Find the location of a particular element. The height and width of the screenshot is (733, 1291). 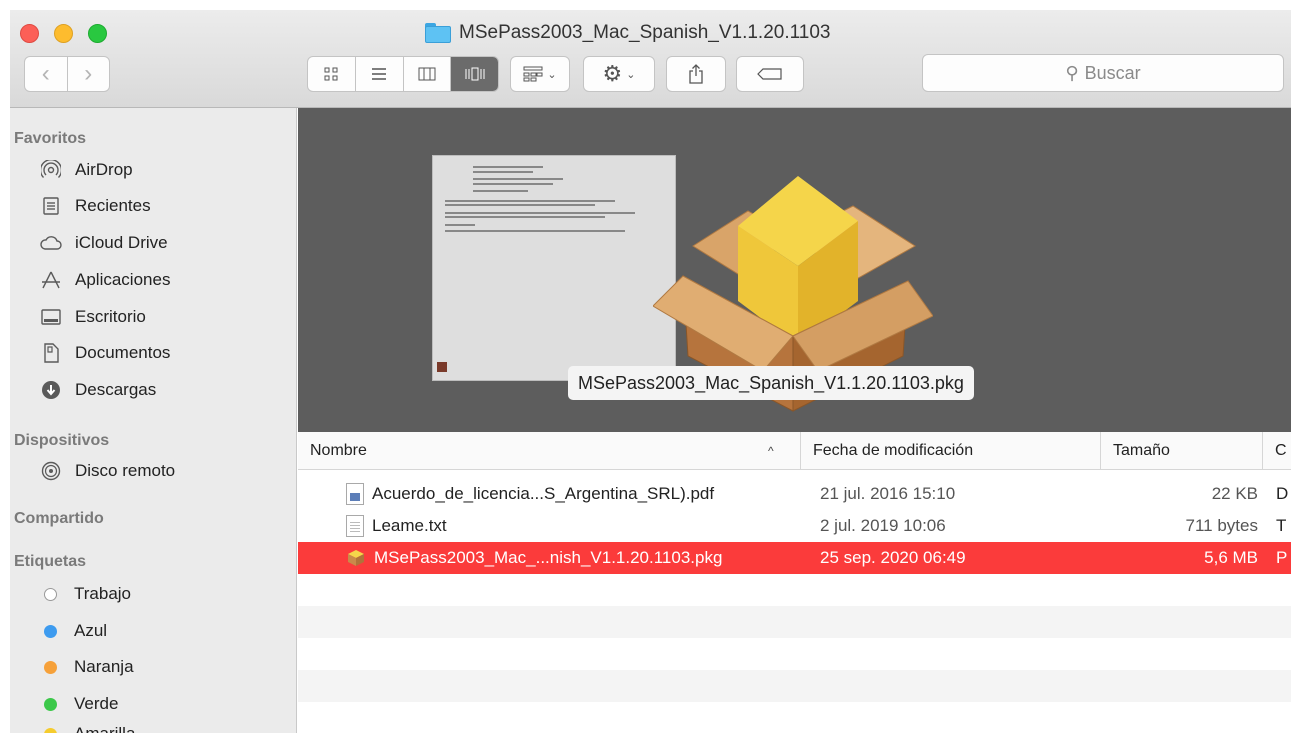

table-row: Leame.txt 2 jul. 2019 10:06 711 bytes T is located at coordinates (794, 526).